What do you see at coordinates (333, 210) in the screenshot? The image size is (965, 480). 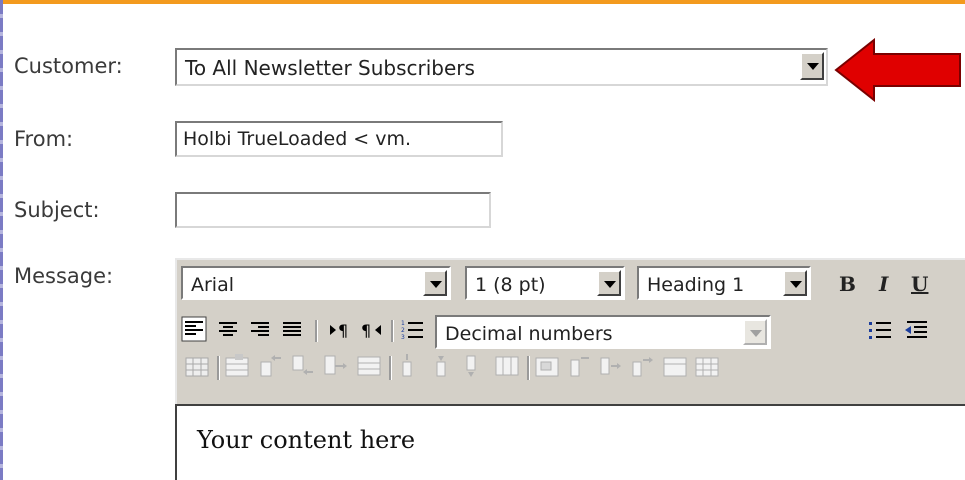 I see `subject-input` at bounding box center [333, 210].